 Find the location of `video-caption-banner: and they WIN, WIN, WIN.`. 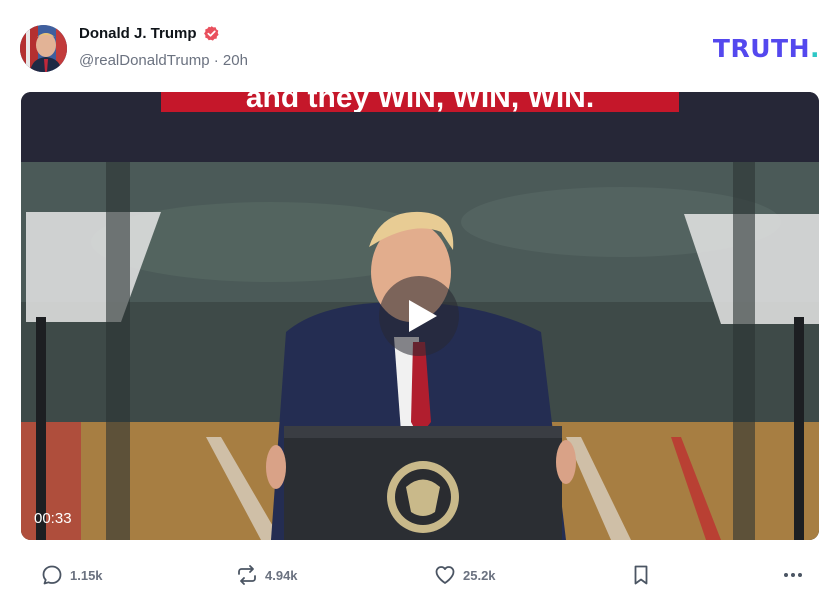

video-caption-banner: and they WIN, WIN, WIN. is located at coordinates (420, 102).